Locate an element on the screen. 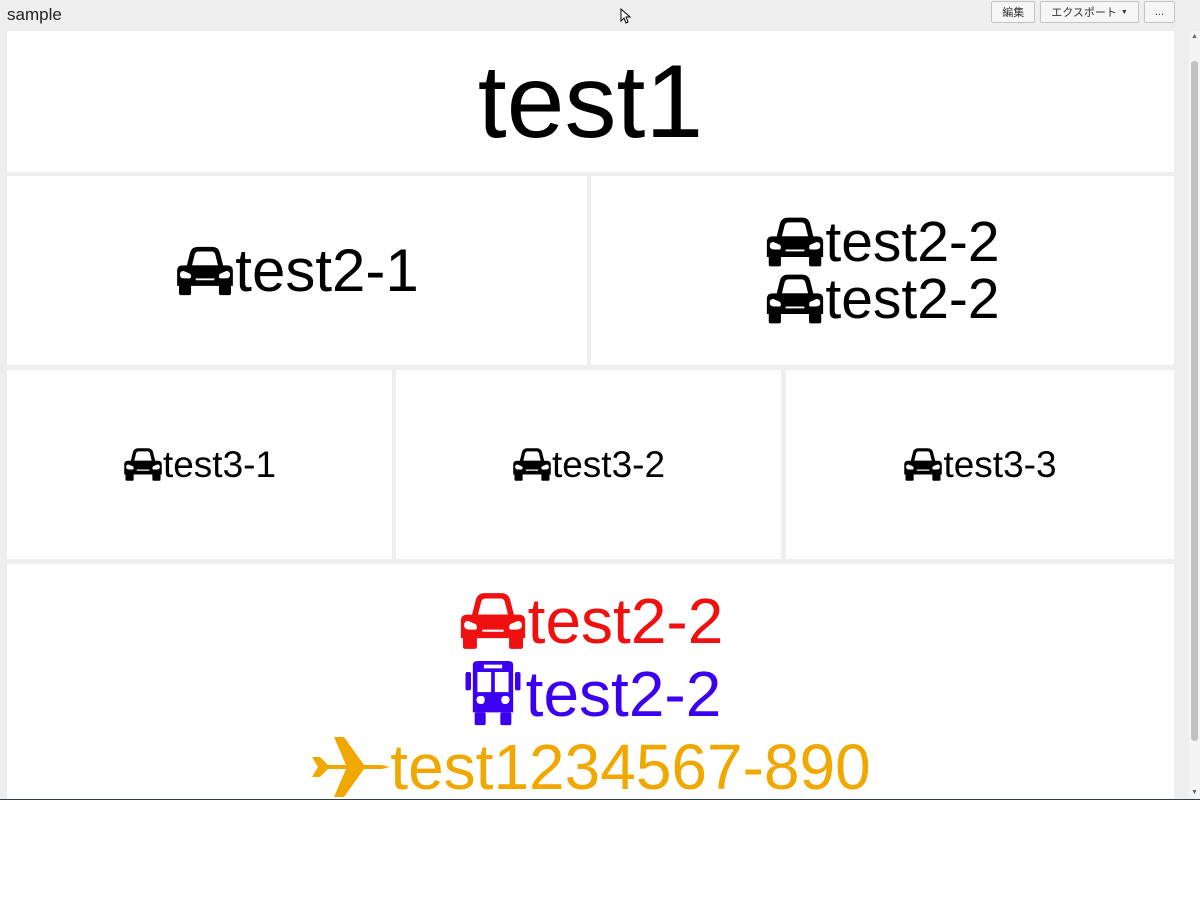 This screenshot has height=900, width=1200. export-button-label: エクスポート is located at coordinates (1084, 13).